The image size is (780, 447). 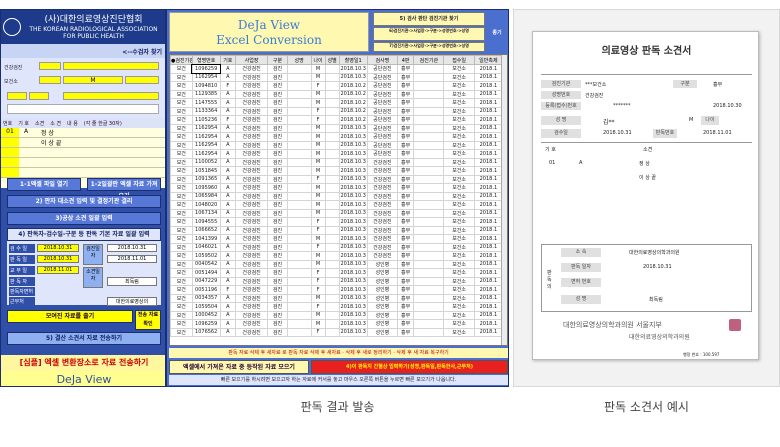 I want to click on grid-cell: 0047229, so click(x=206, y=281).